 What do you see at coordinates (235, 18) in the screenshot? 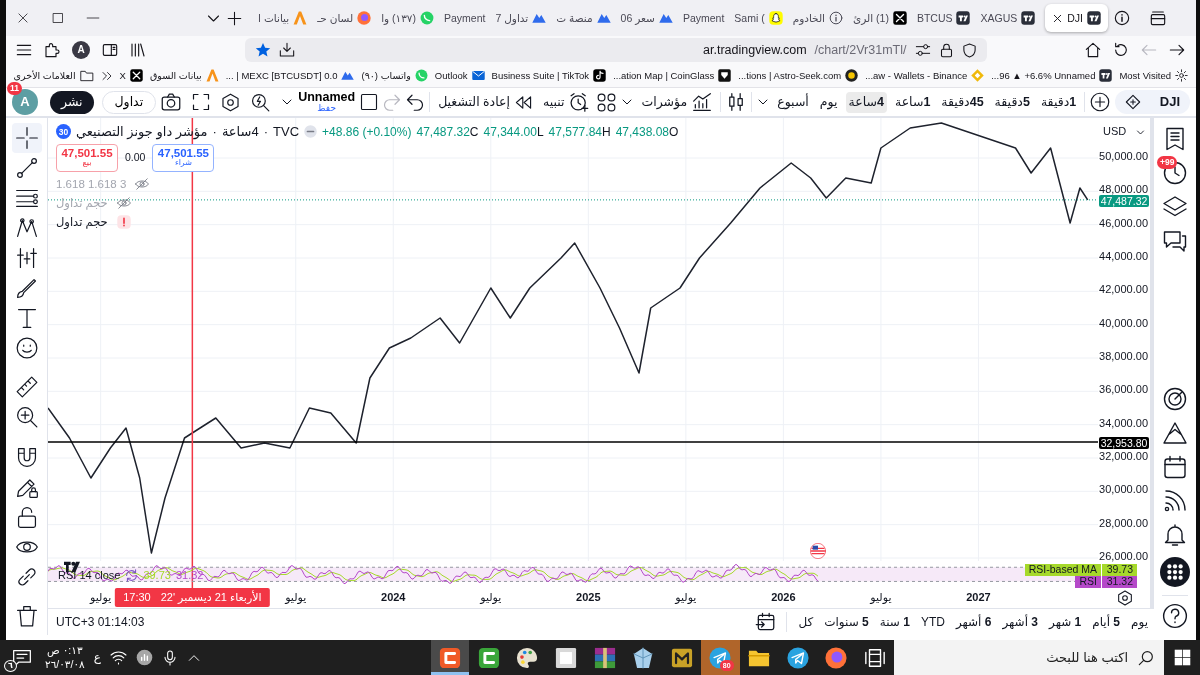
I see `new-tab-icon` at bounding box center [235, 18].